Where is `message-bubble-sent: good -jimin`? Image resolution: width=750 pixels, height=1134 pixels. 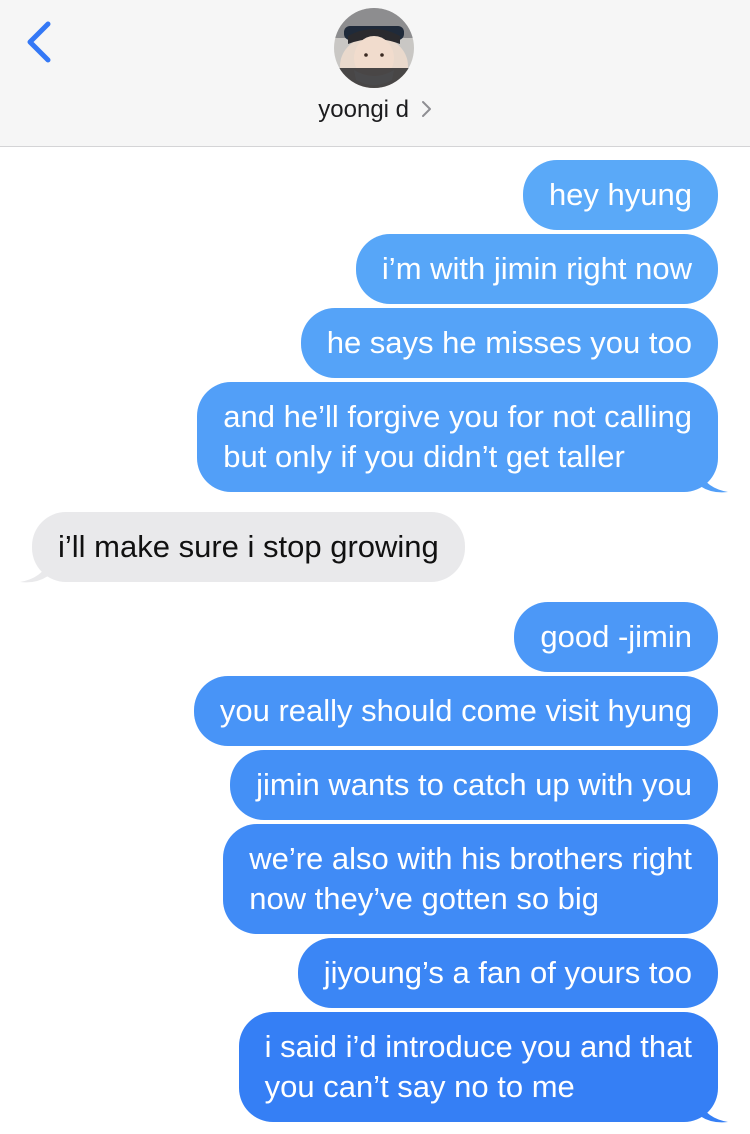
message-bubble-sent: good -jimin is located at coordinates (616, 637).